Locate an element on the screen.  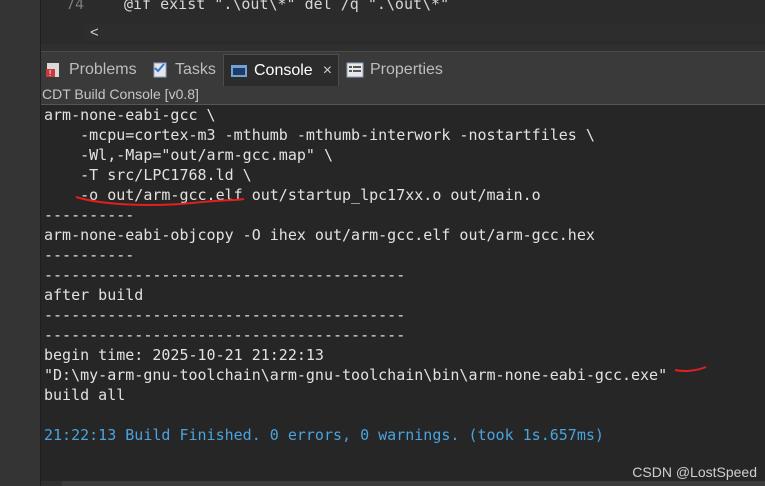
console-line: begin time: 2025-10-21 21:22:13 is located at coordinates (184, 355).